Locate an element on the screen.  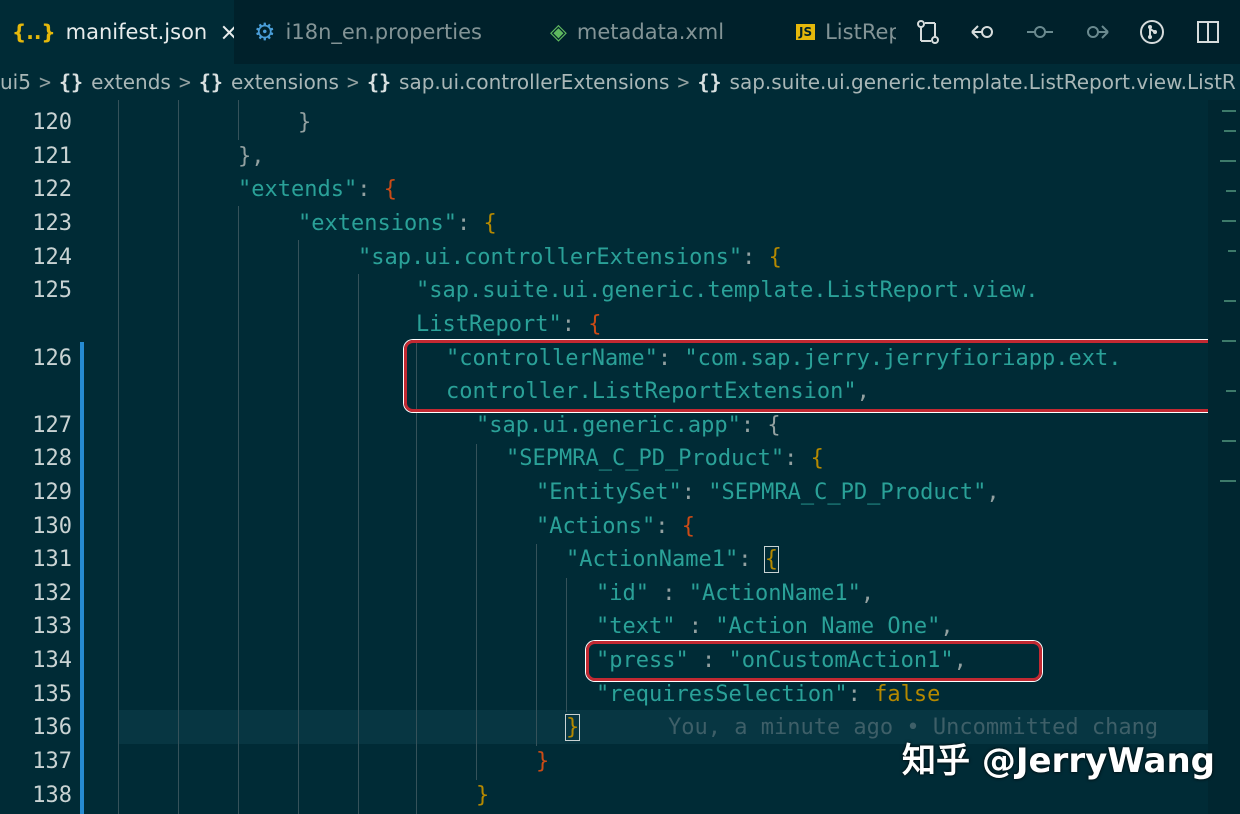
code-line-135: "requiresSelection": false is located at coordinates (768, 694).